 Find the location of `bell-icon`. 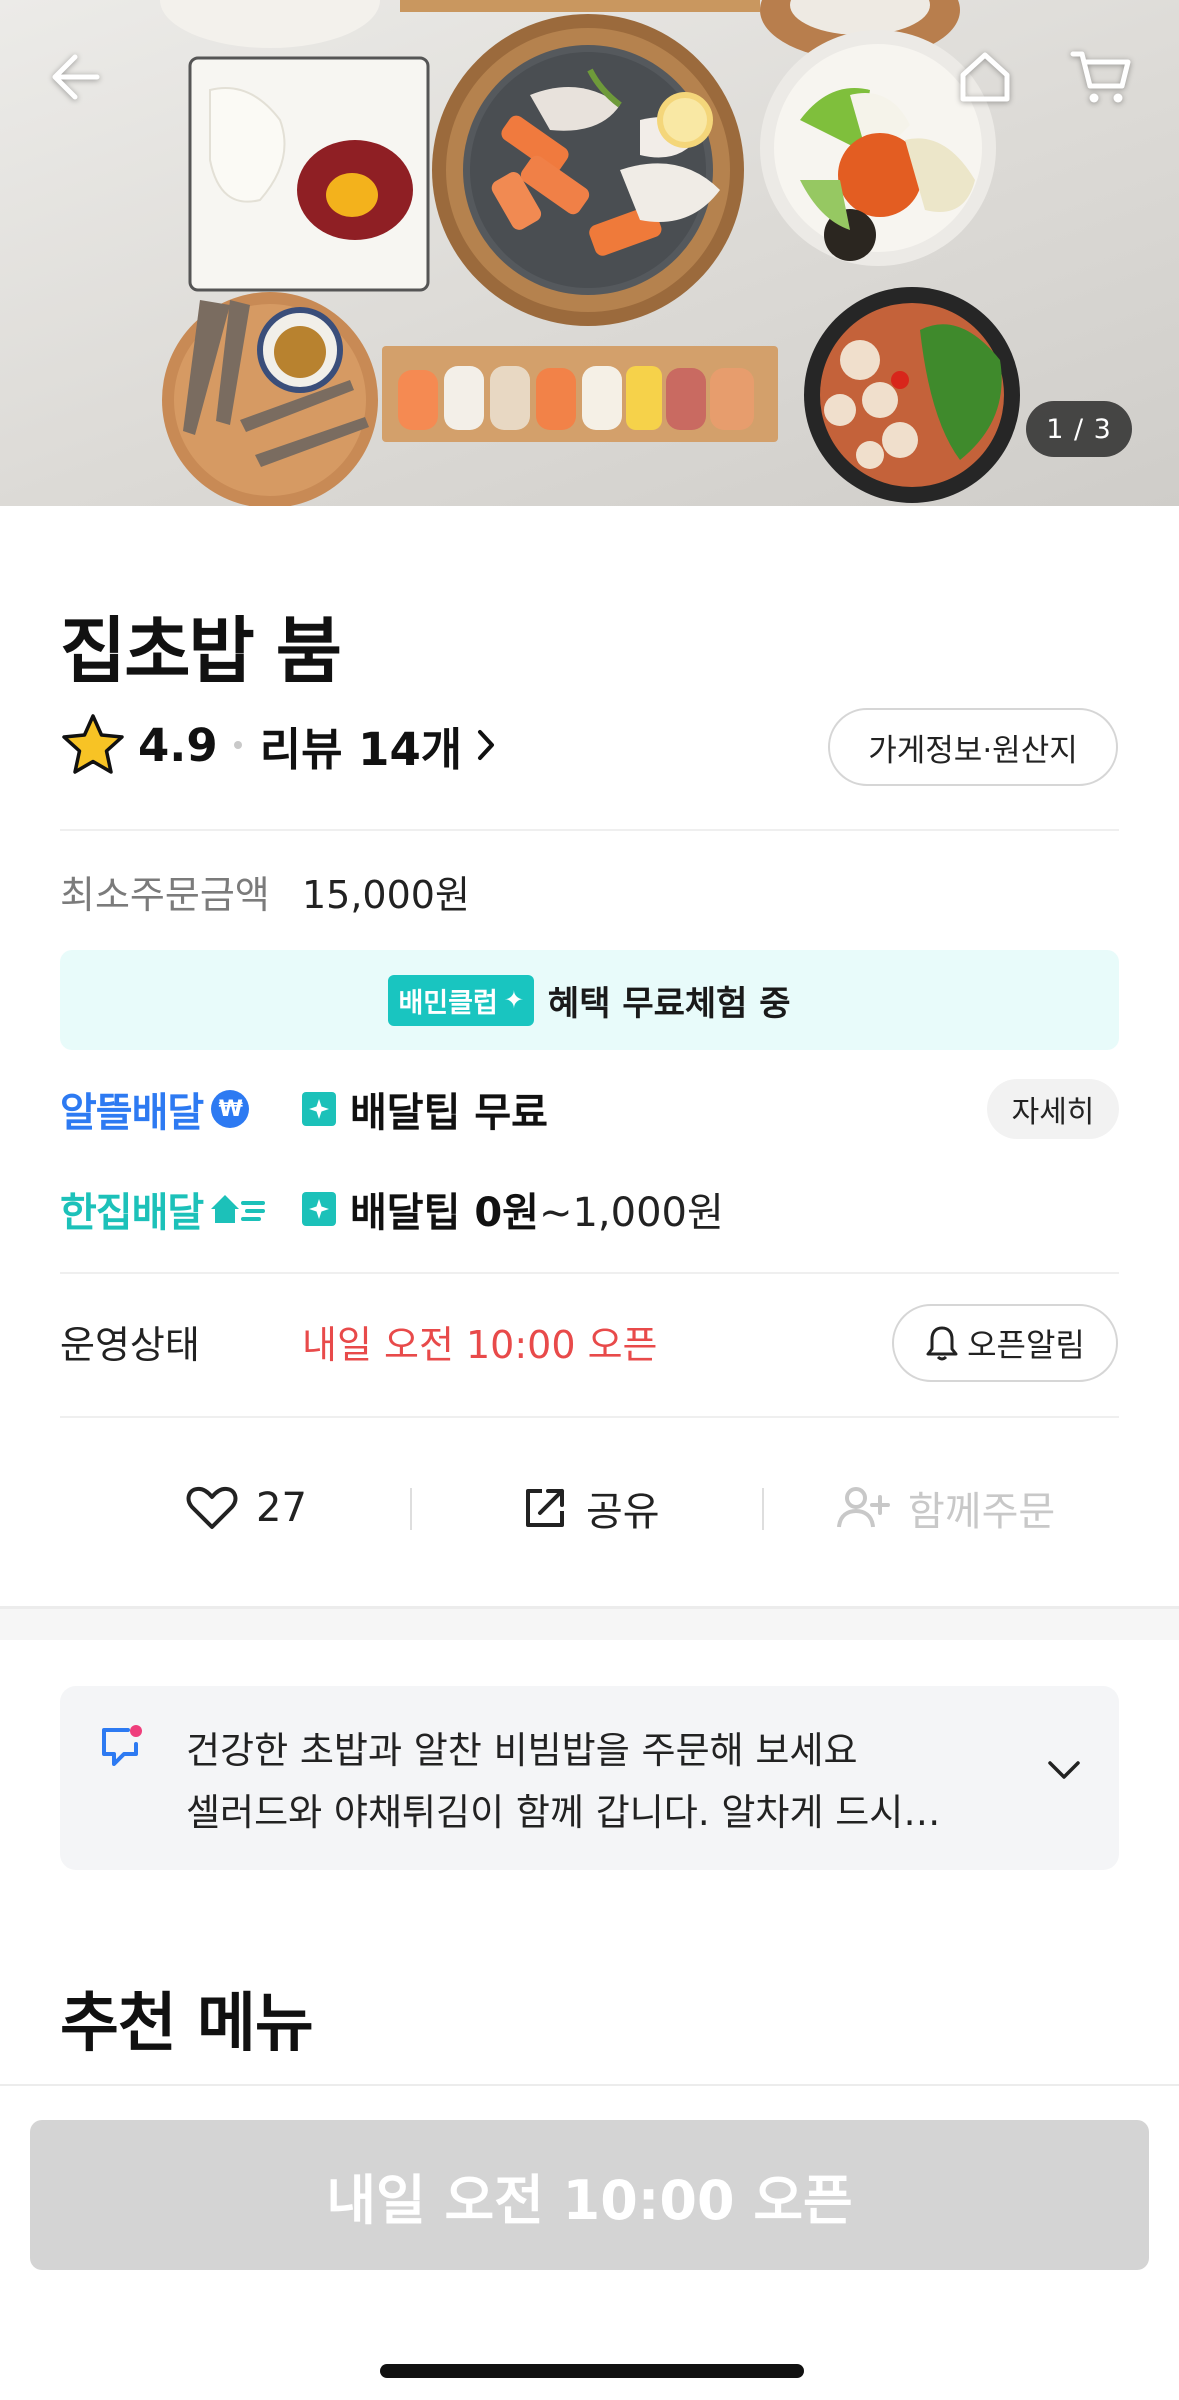

bell-icon is located at coordinates (942, 1343).